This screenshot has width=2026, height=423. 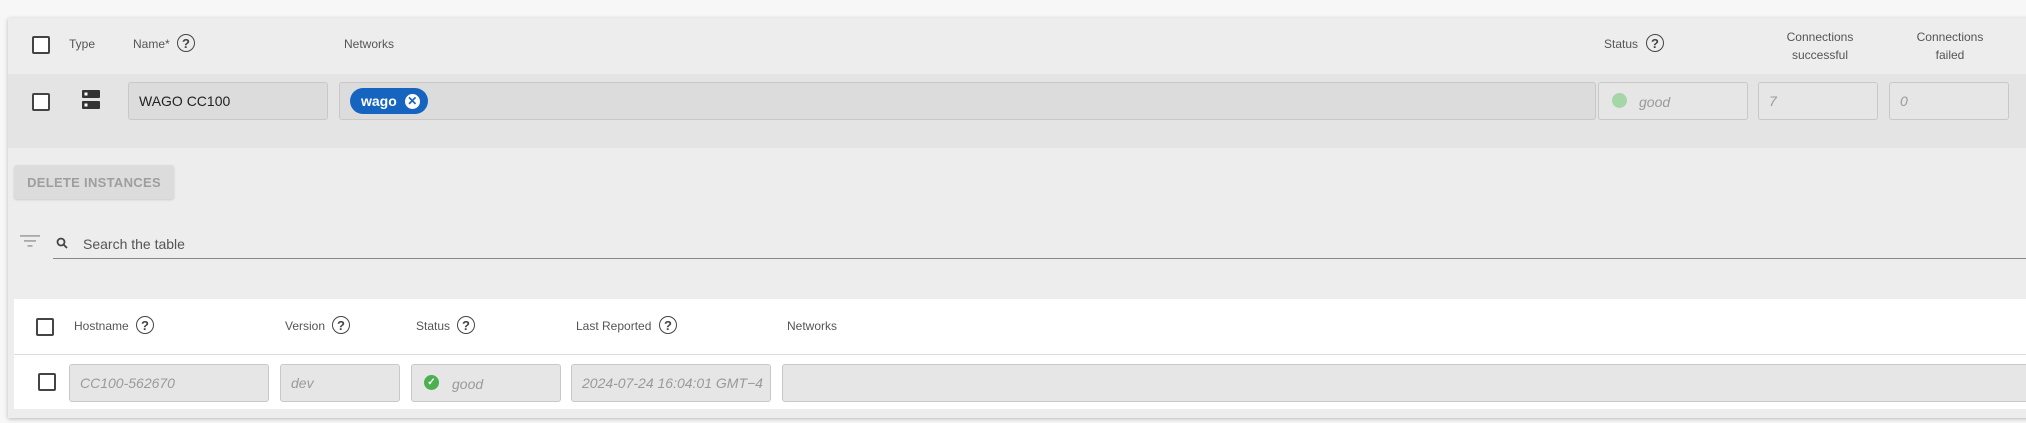 I want to click on header-connections-successful: Connections successful, so click(x=1820, y=46).